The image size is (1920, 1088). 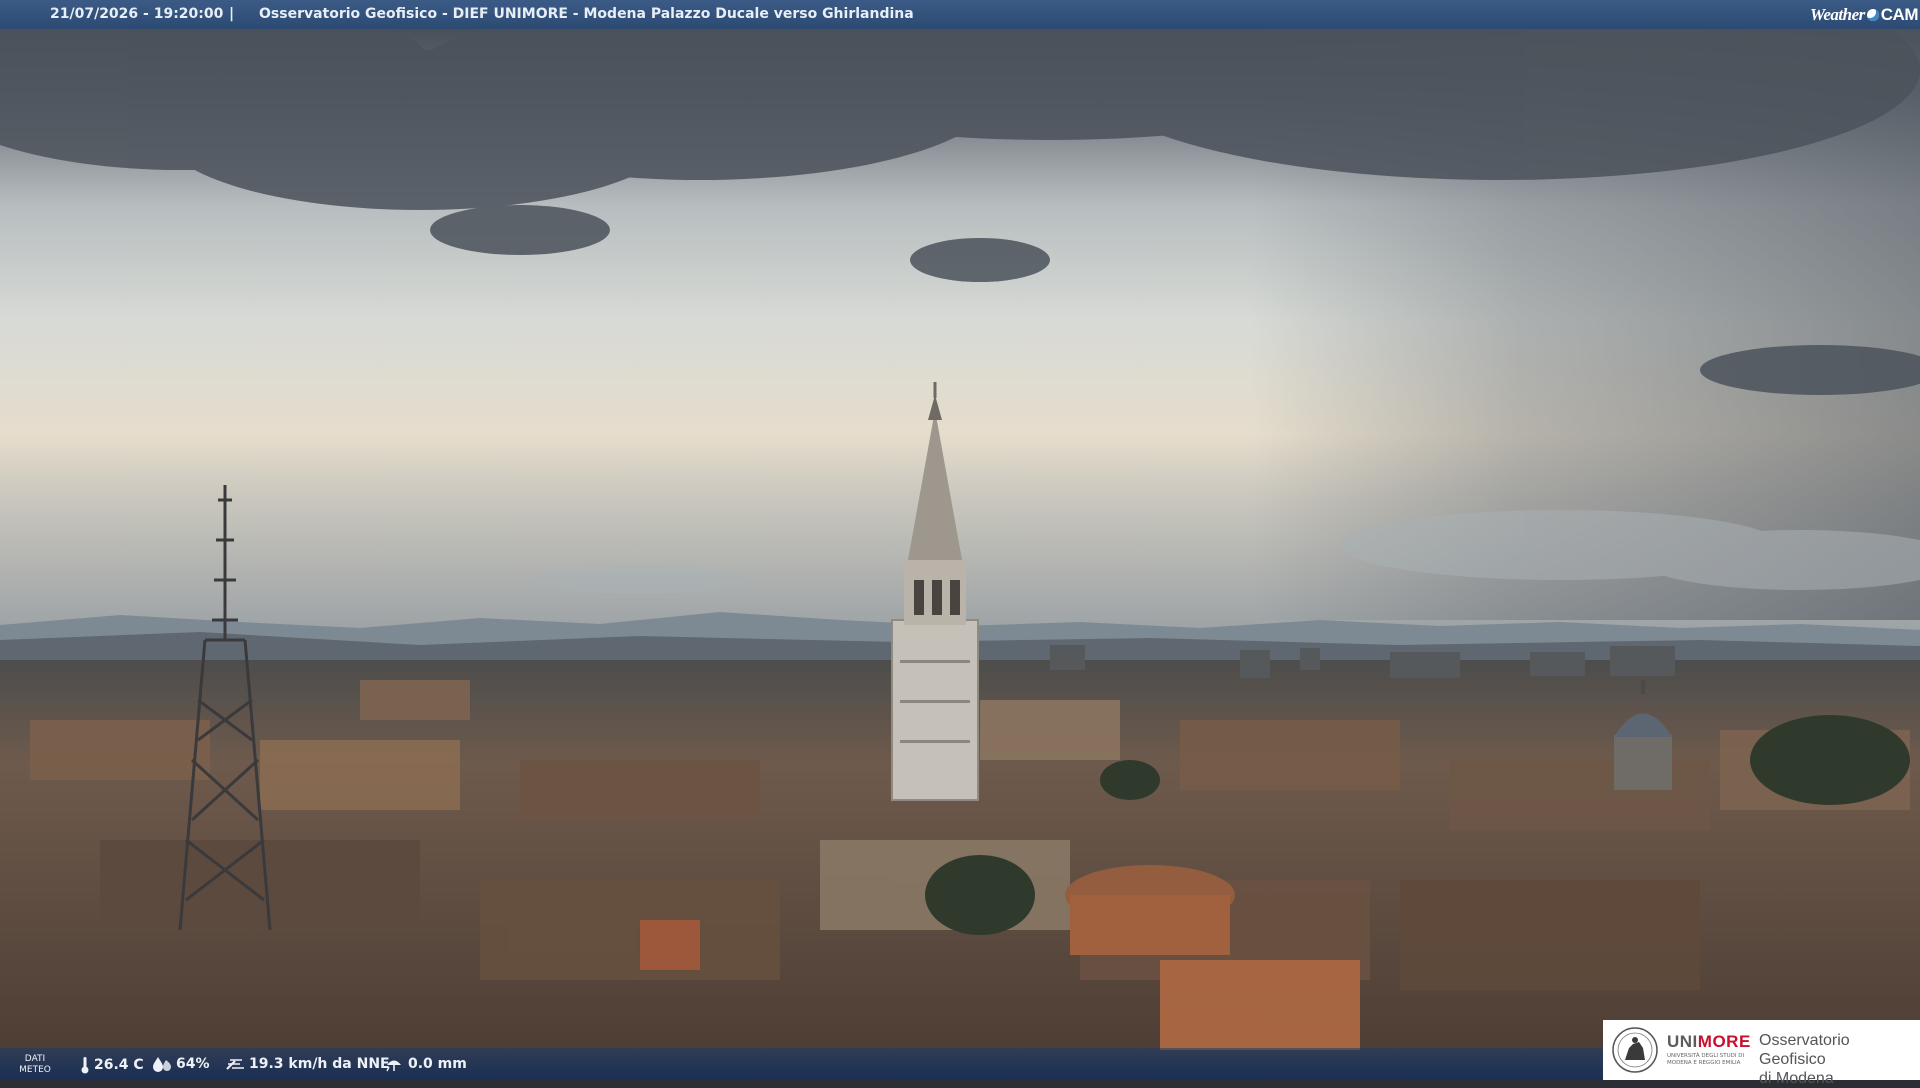 I want to click on weathercam-logo: Weather CAM, so click(x=1864, y=14).